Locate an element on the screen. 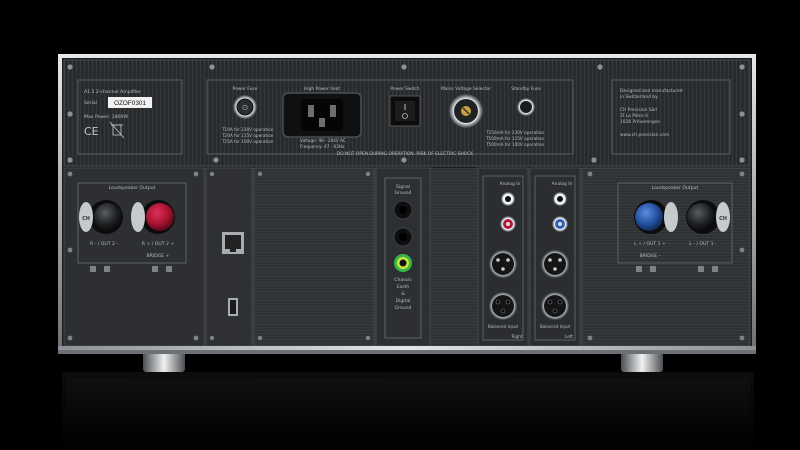  analog-input-panel-left: Analog In Balanced Input Left is located at coordinates (555, 257).